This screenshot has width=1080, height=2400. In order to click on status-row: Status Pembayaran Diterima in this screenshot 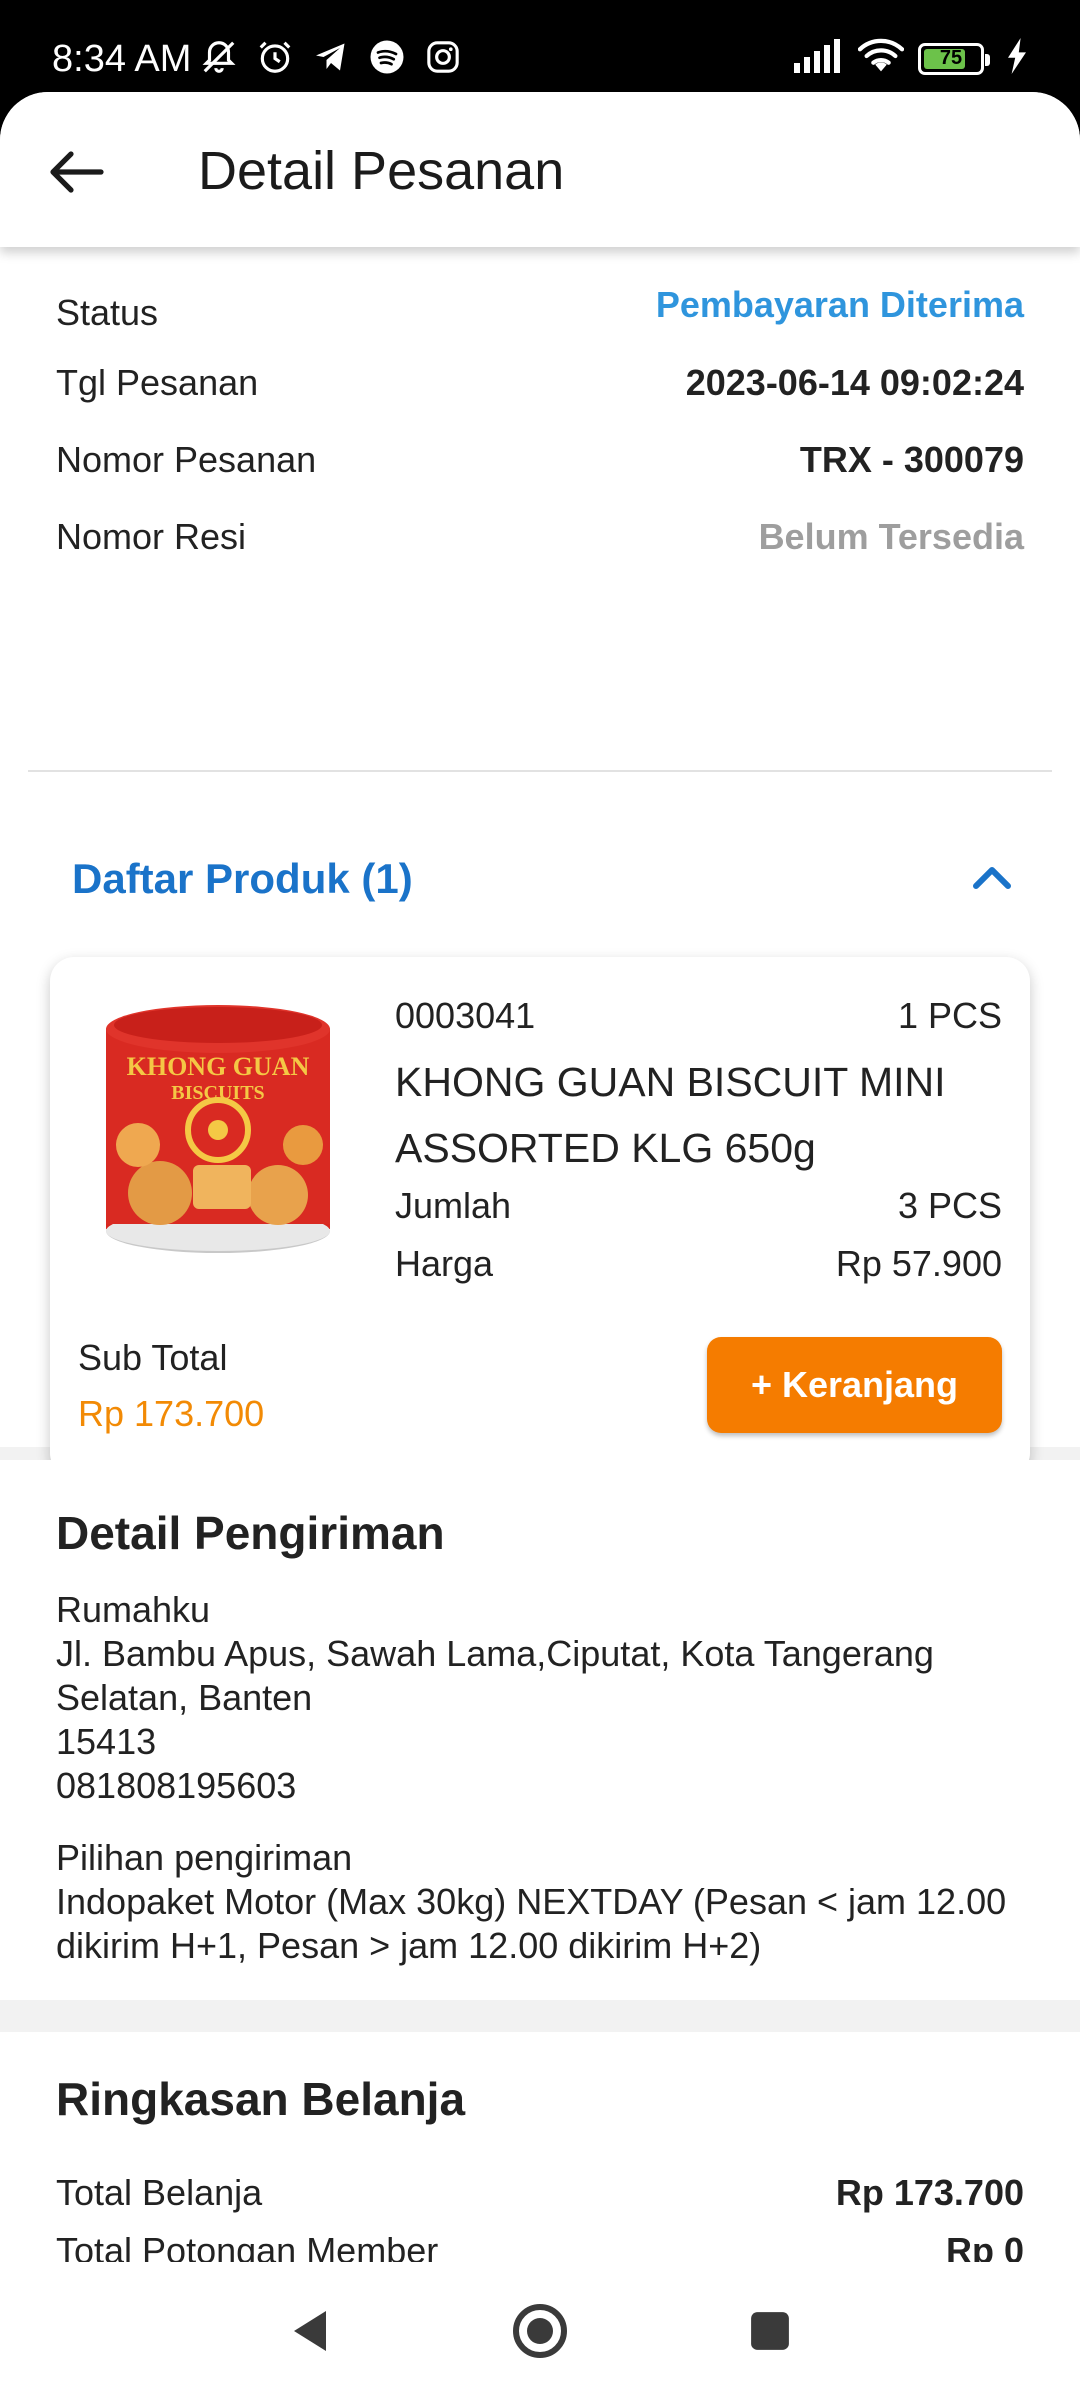, I will do `click(540, 309)`.